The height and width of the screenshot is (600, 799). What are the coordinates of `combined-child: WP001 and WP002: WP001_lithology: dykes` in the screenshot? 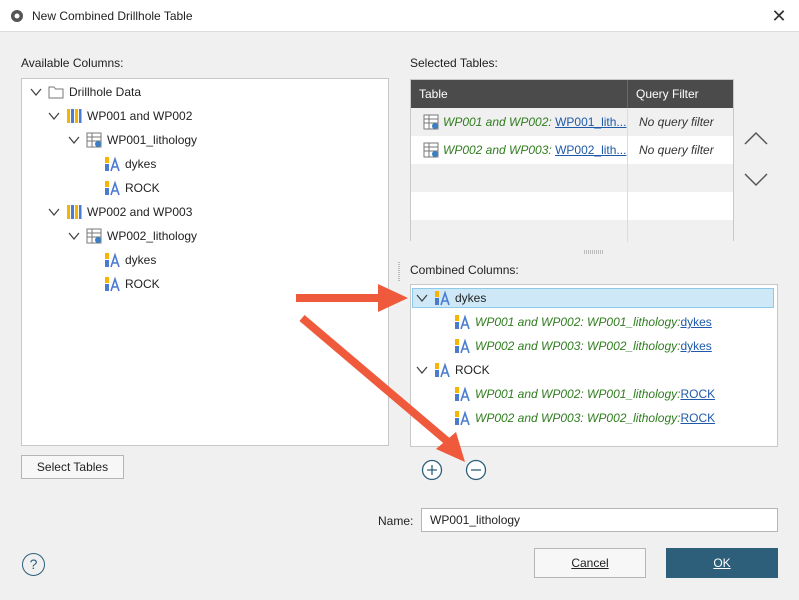 It's located at (583, 322).